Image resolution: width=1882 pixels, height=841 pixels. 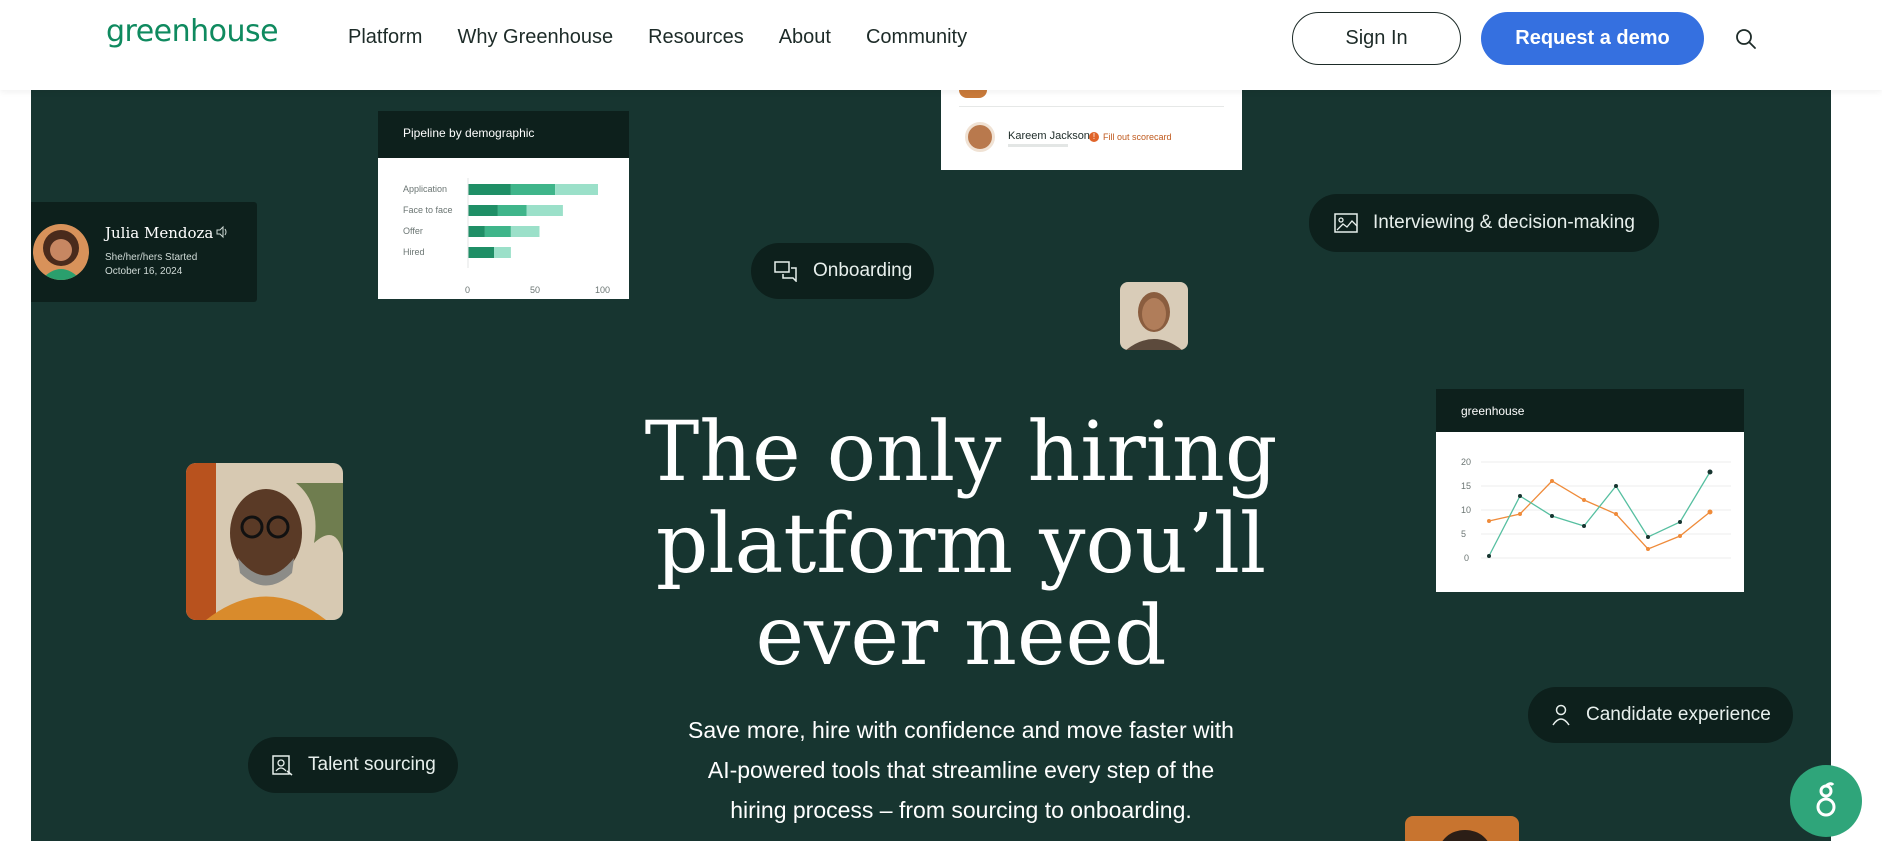 I want to click on interviewing-pill: Interviewing & decision-making, so click(x=1484, y=223).